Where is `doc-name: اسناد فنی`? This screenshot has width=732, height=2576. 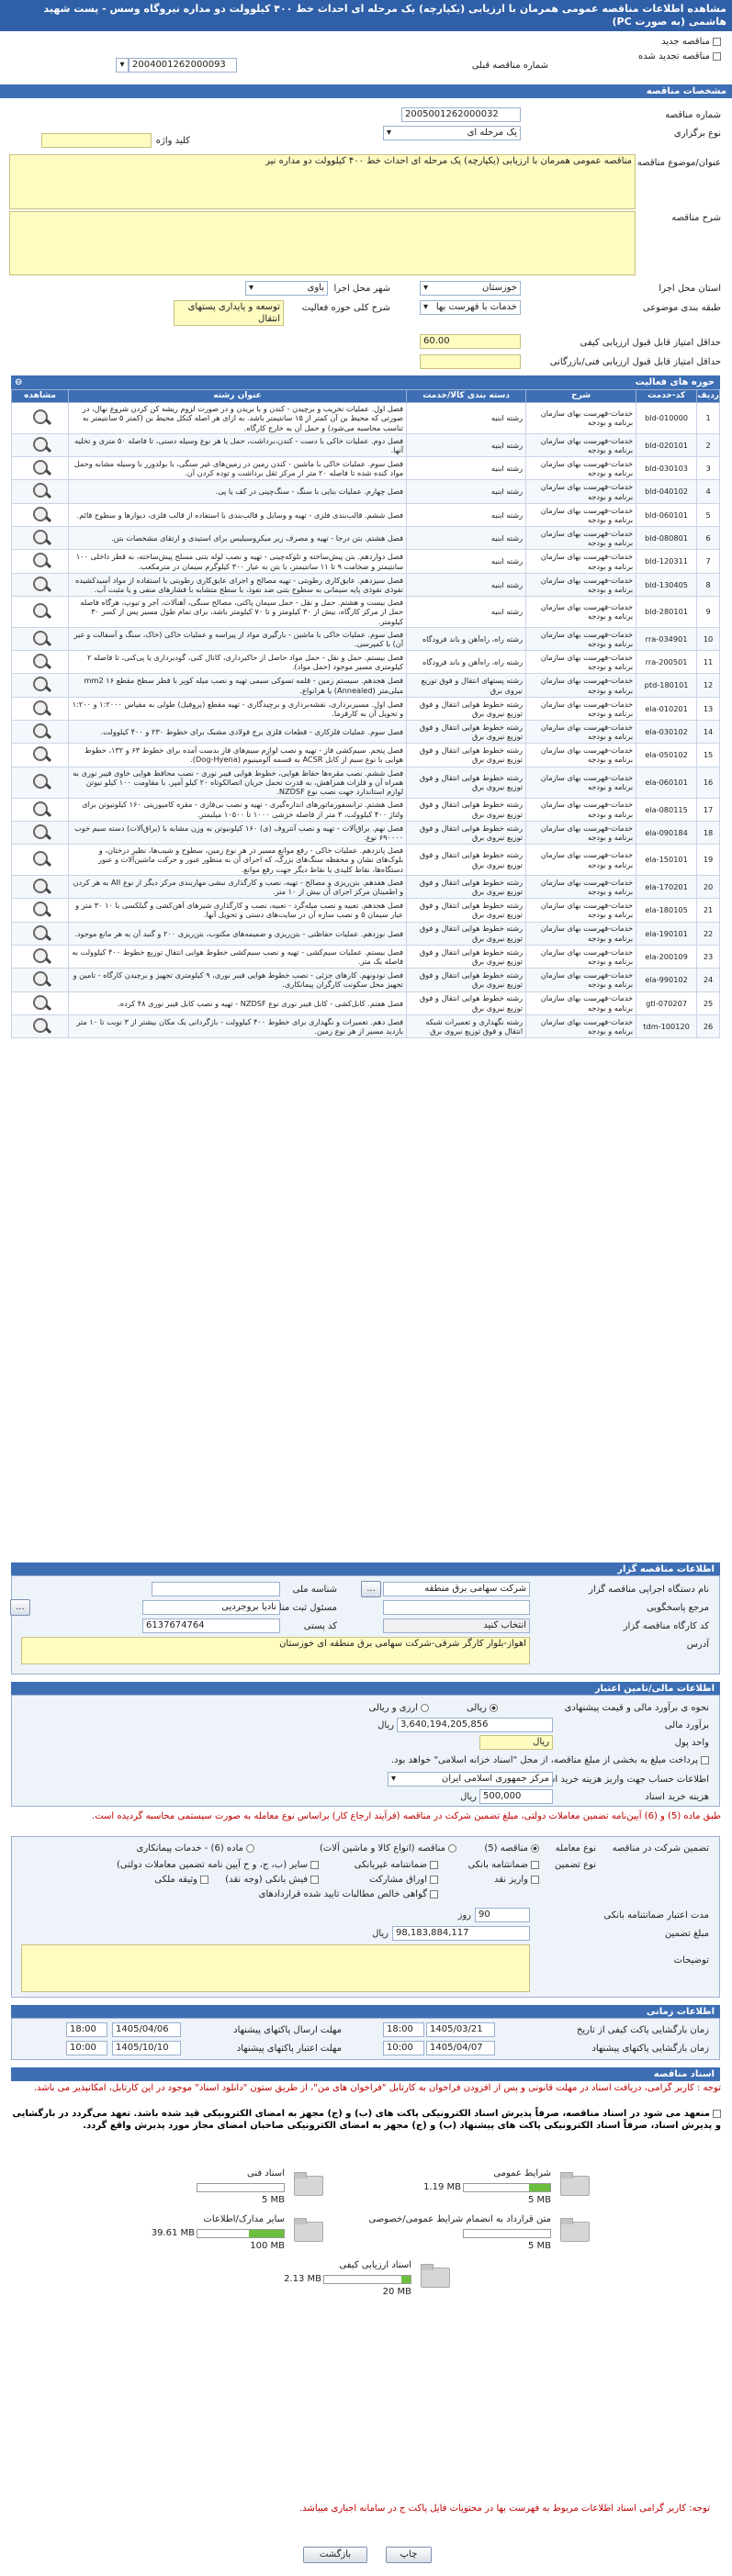
doc-name: اسناد فنی is located at coordinates (266, 2173).